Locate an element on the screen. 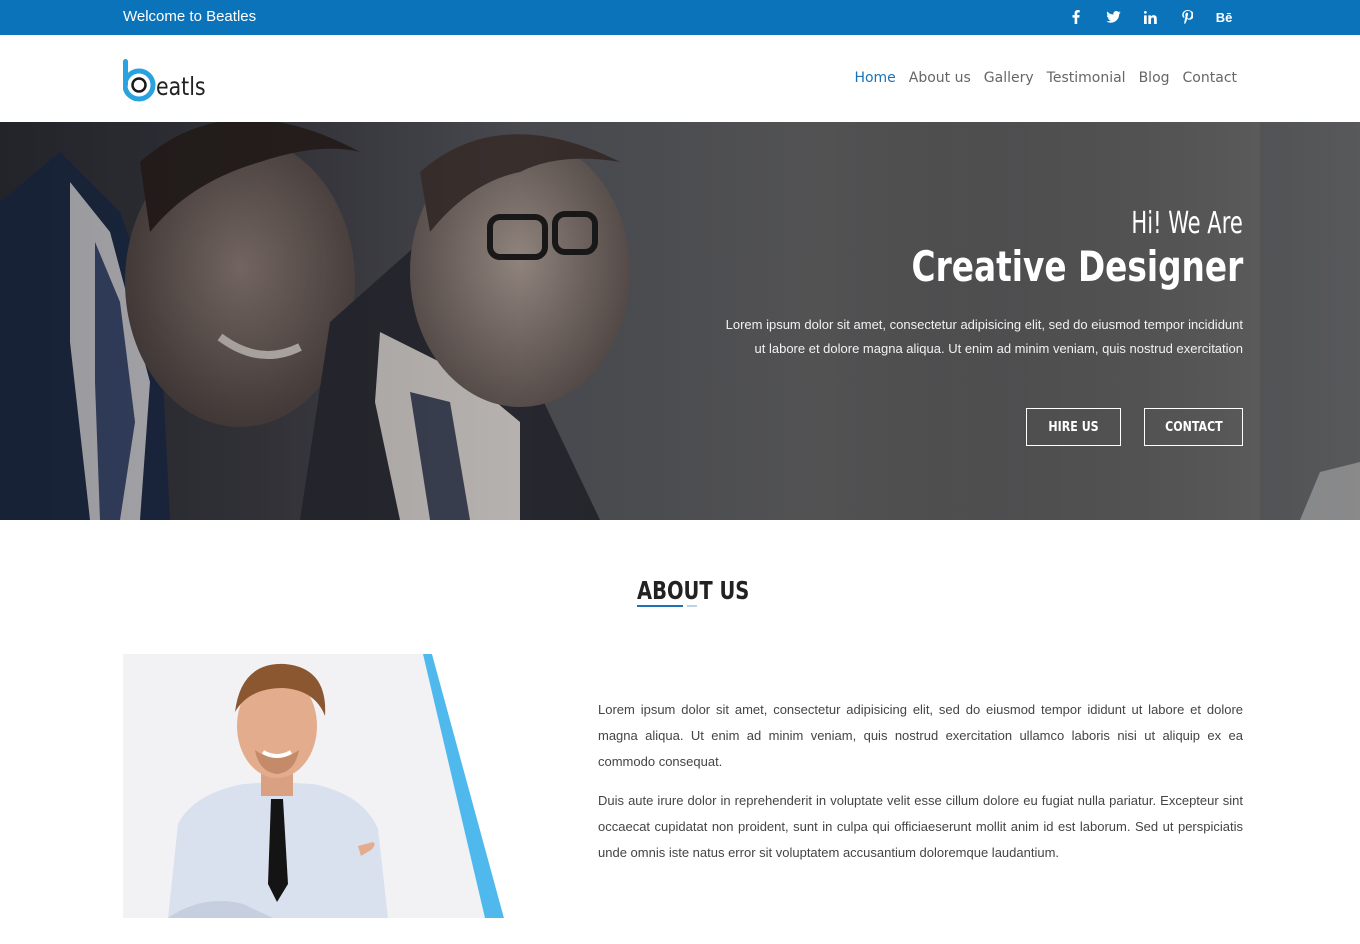  social-links: Bē is located at coordinates (1150, 17).